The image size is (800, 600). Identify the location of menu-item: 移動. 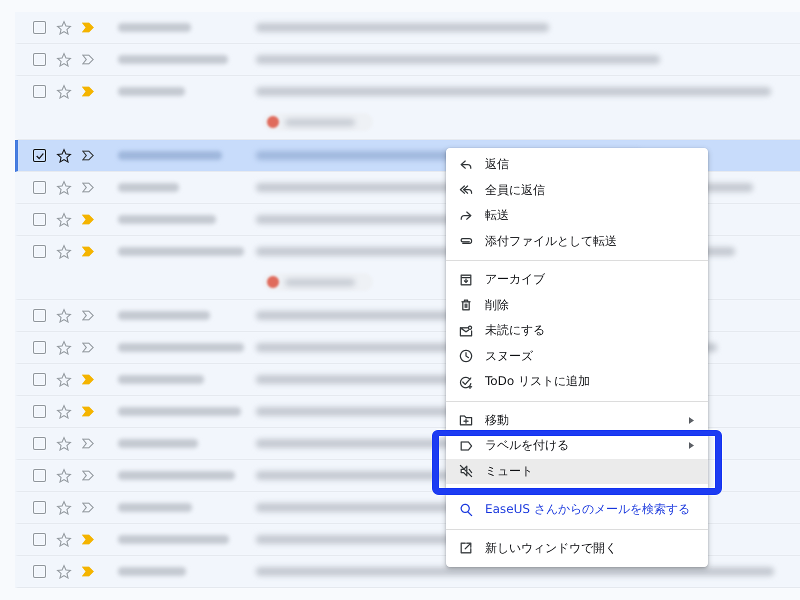
(577, 420).